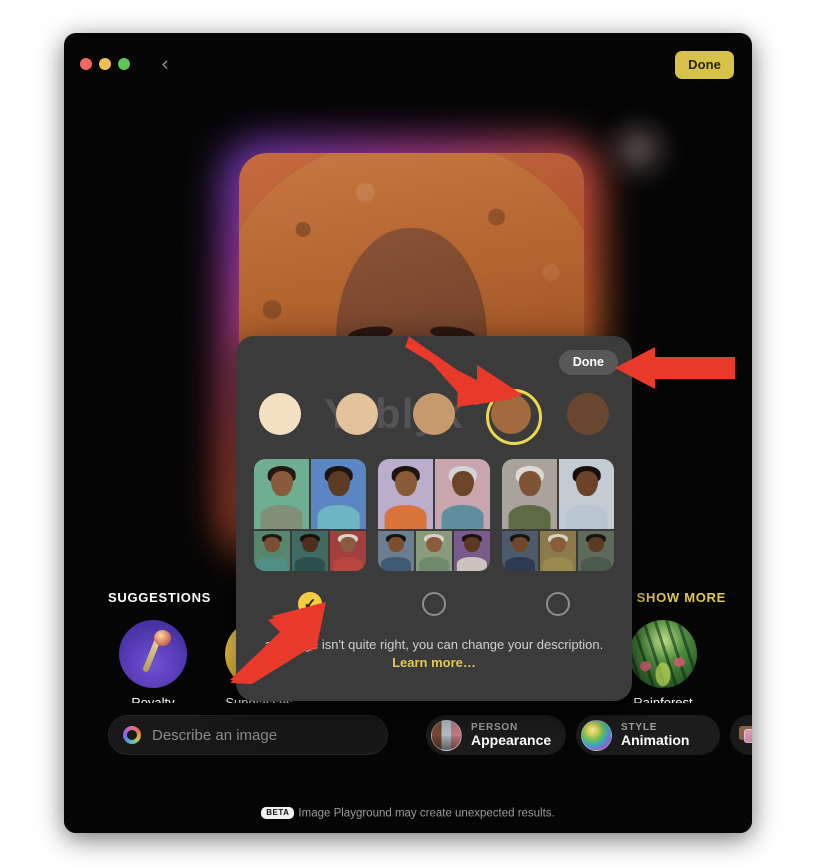  What do you see at coordinates (278, 812) in the screenshot?
I see `beta-badge: BETA` at bounding box center [278, 812].